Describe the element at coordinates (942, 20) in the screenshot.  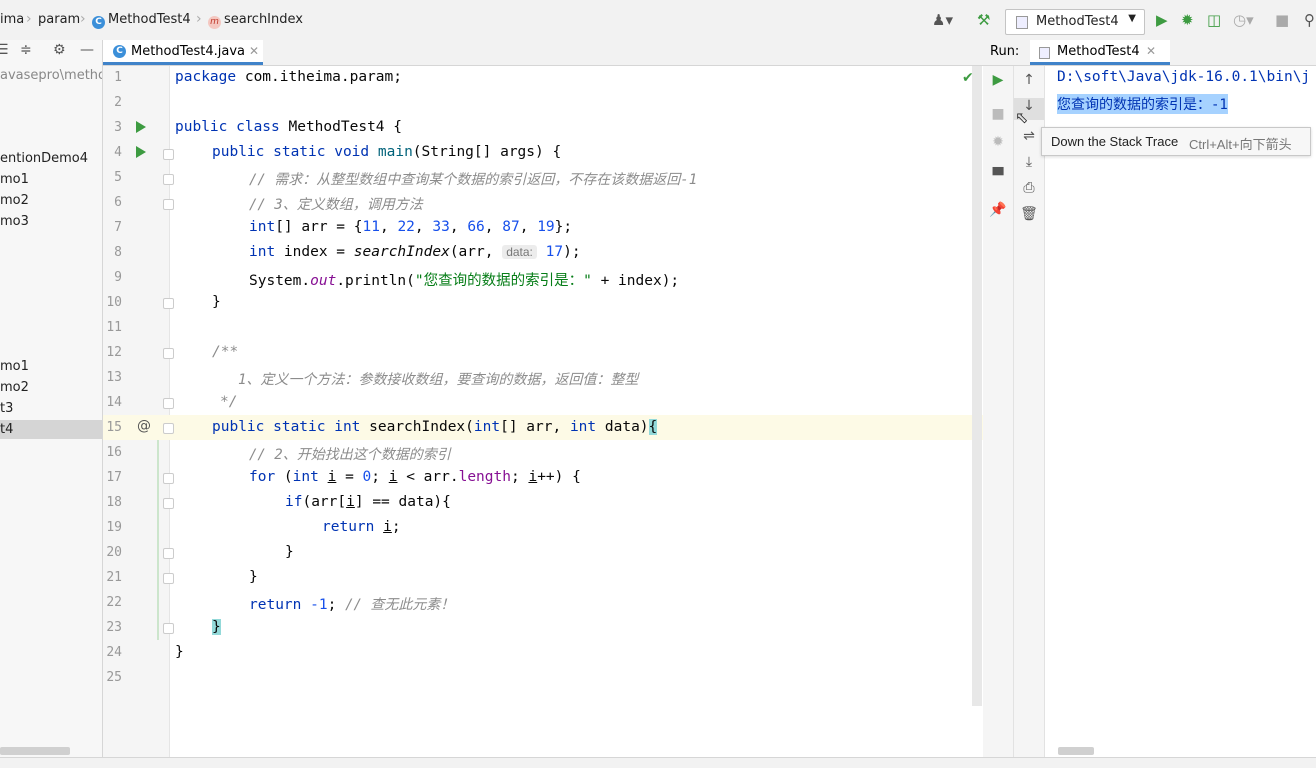
I see `user-icon: ♟▾` at that location.